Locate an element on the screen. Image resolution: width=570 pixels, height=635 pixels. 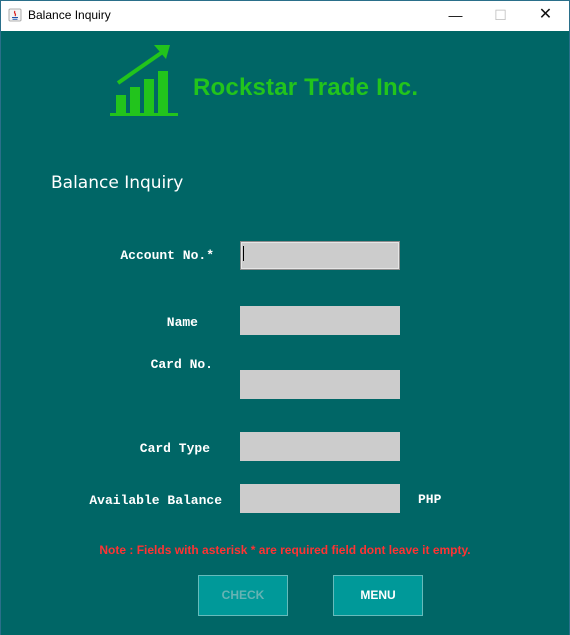
menu-button: MENU is located at coordinates (378, 595).